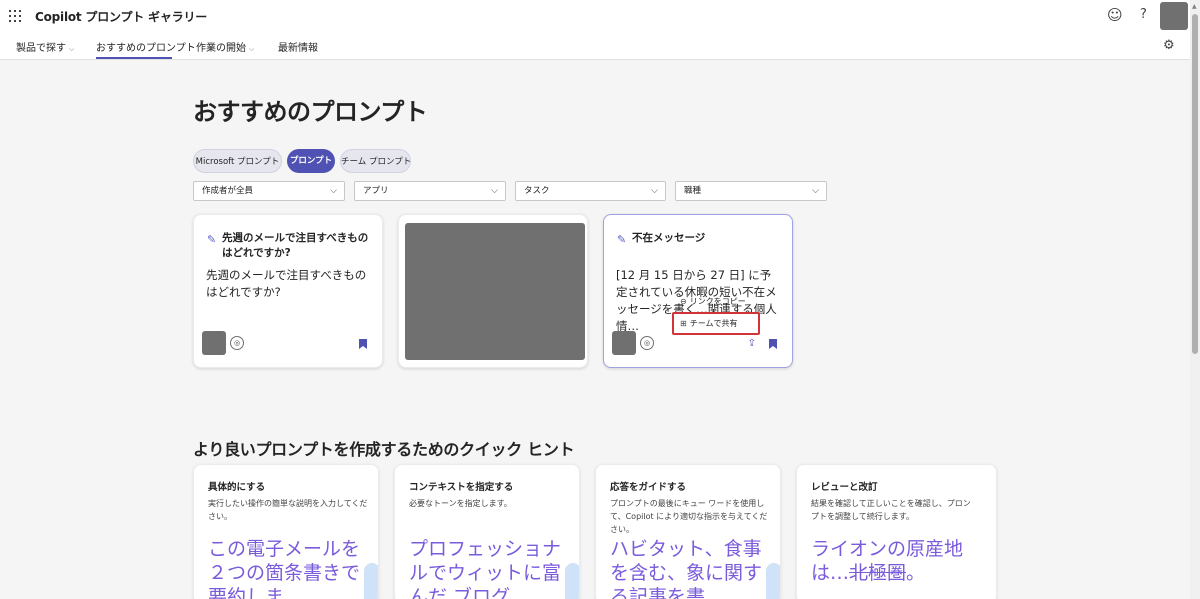 The image size is (1200, 599). What do you see at coordinates (878, 573) in the screenshot?
I see `tip-example-struck: 北極圏` at bounding box center [878, 573].